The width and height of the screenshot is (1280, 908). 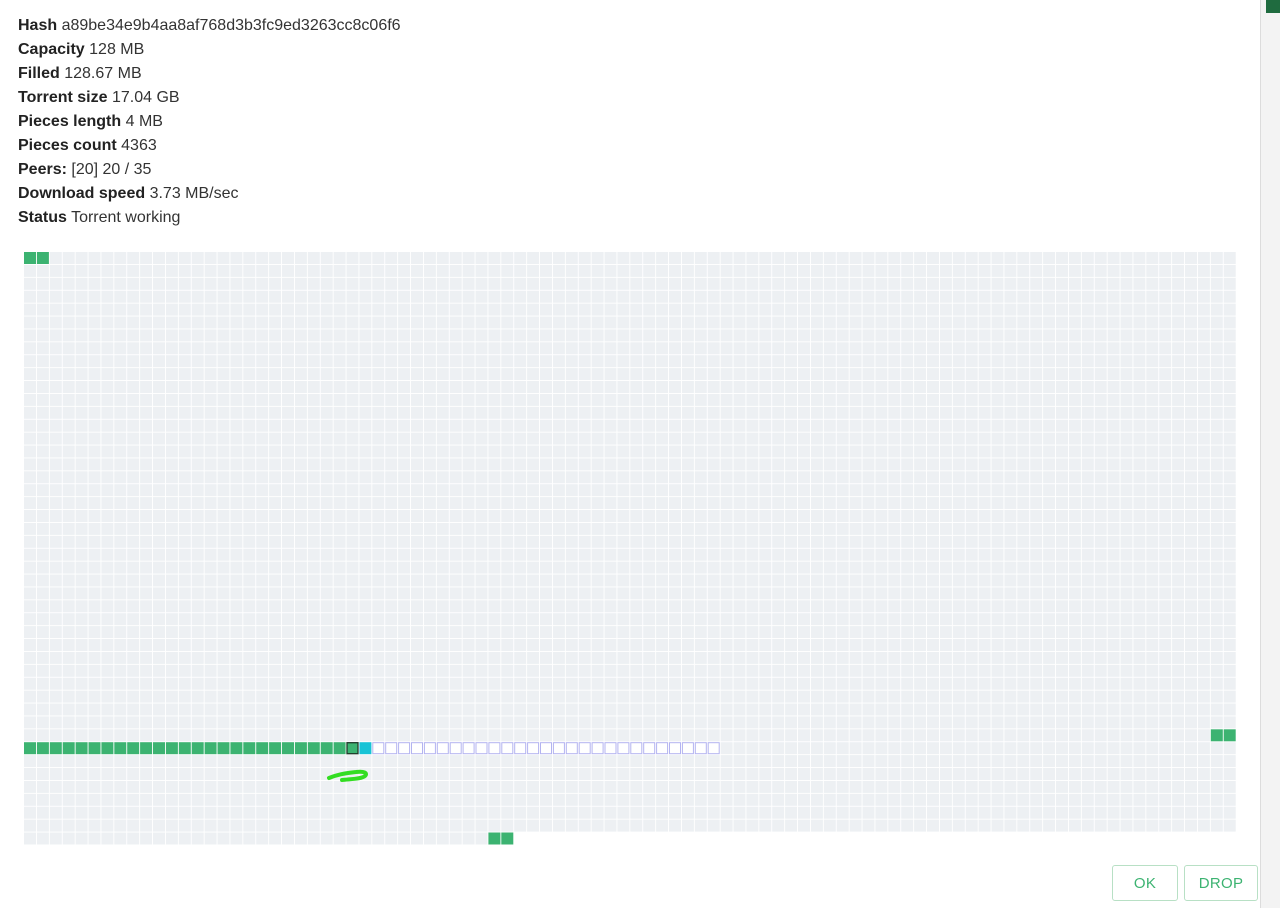 What do you see at coordinates (249, 748) in the screenshot?
I see `piece-complete` at bounding box center [249, 748].